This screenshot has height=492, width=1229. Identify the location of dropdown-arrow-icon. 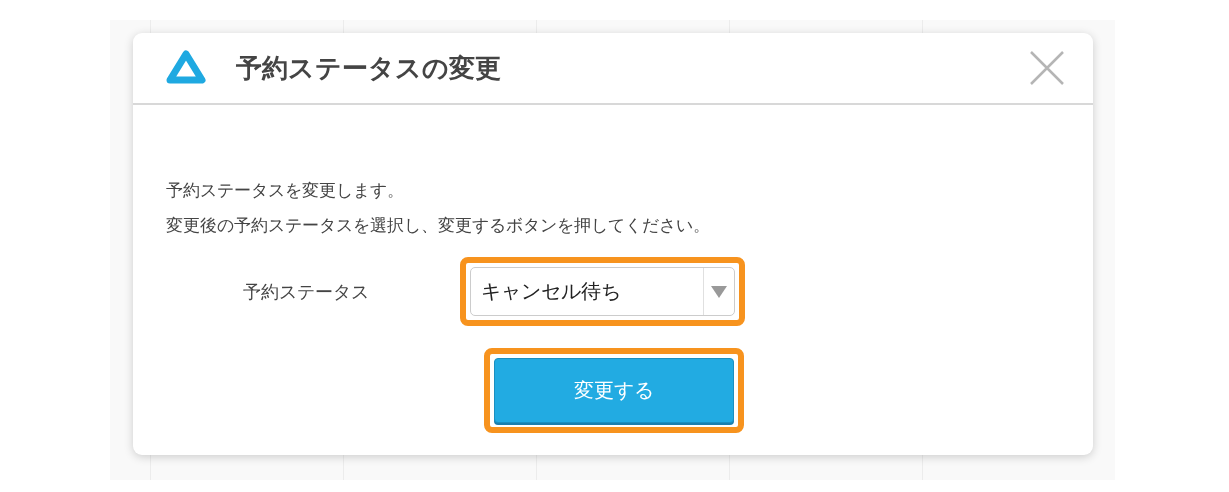
(719, 291).